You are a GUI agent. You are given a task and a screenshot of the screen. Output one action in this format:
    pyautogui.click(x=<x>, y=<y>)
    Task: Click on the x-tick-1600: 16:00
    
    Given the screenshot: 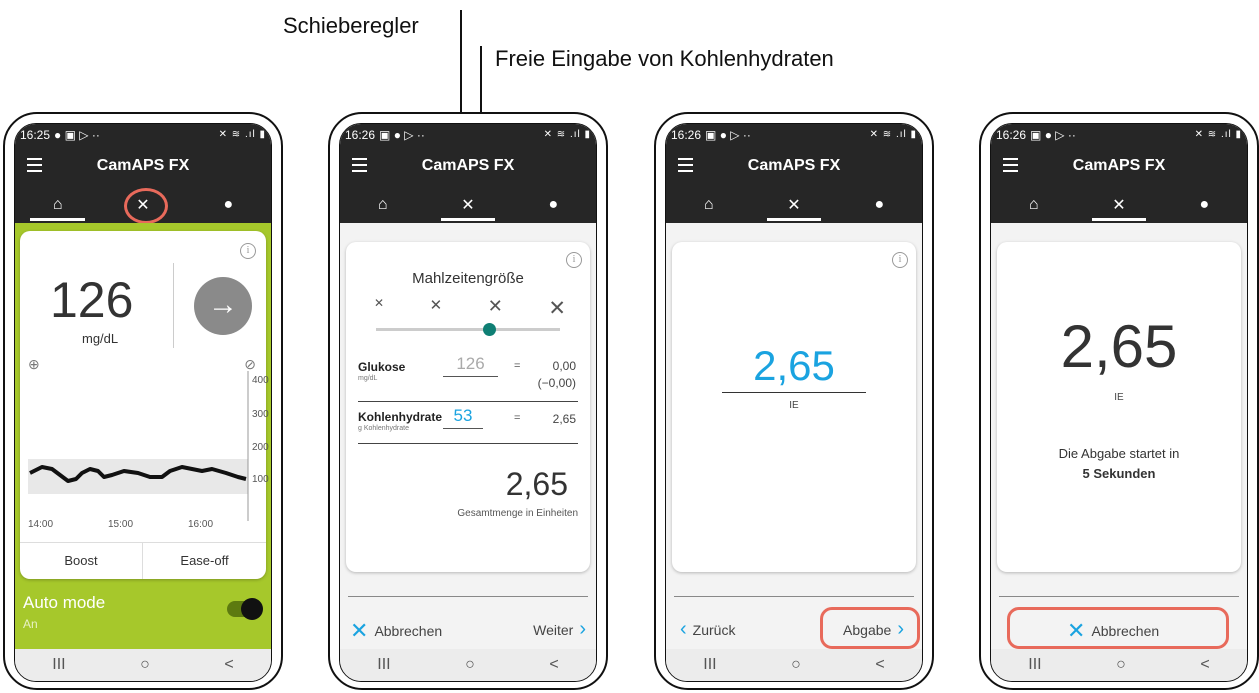 What is the action you would take?
    pyautogui.click(x=200, y=524)
    